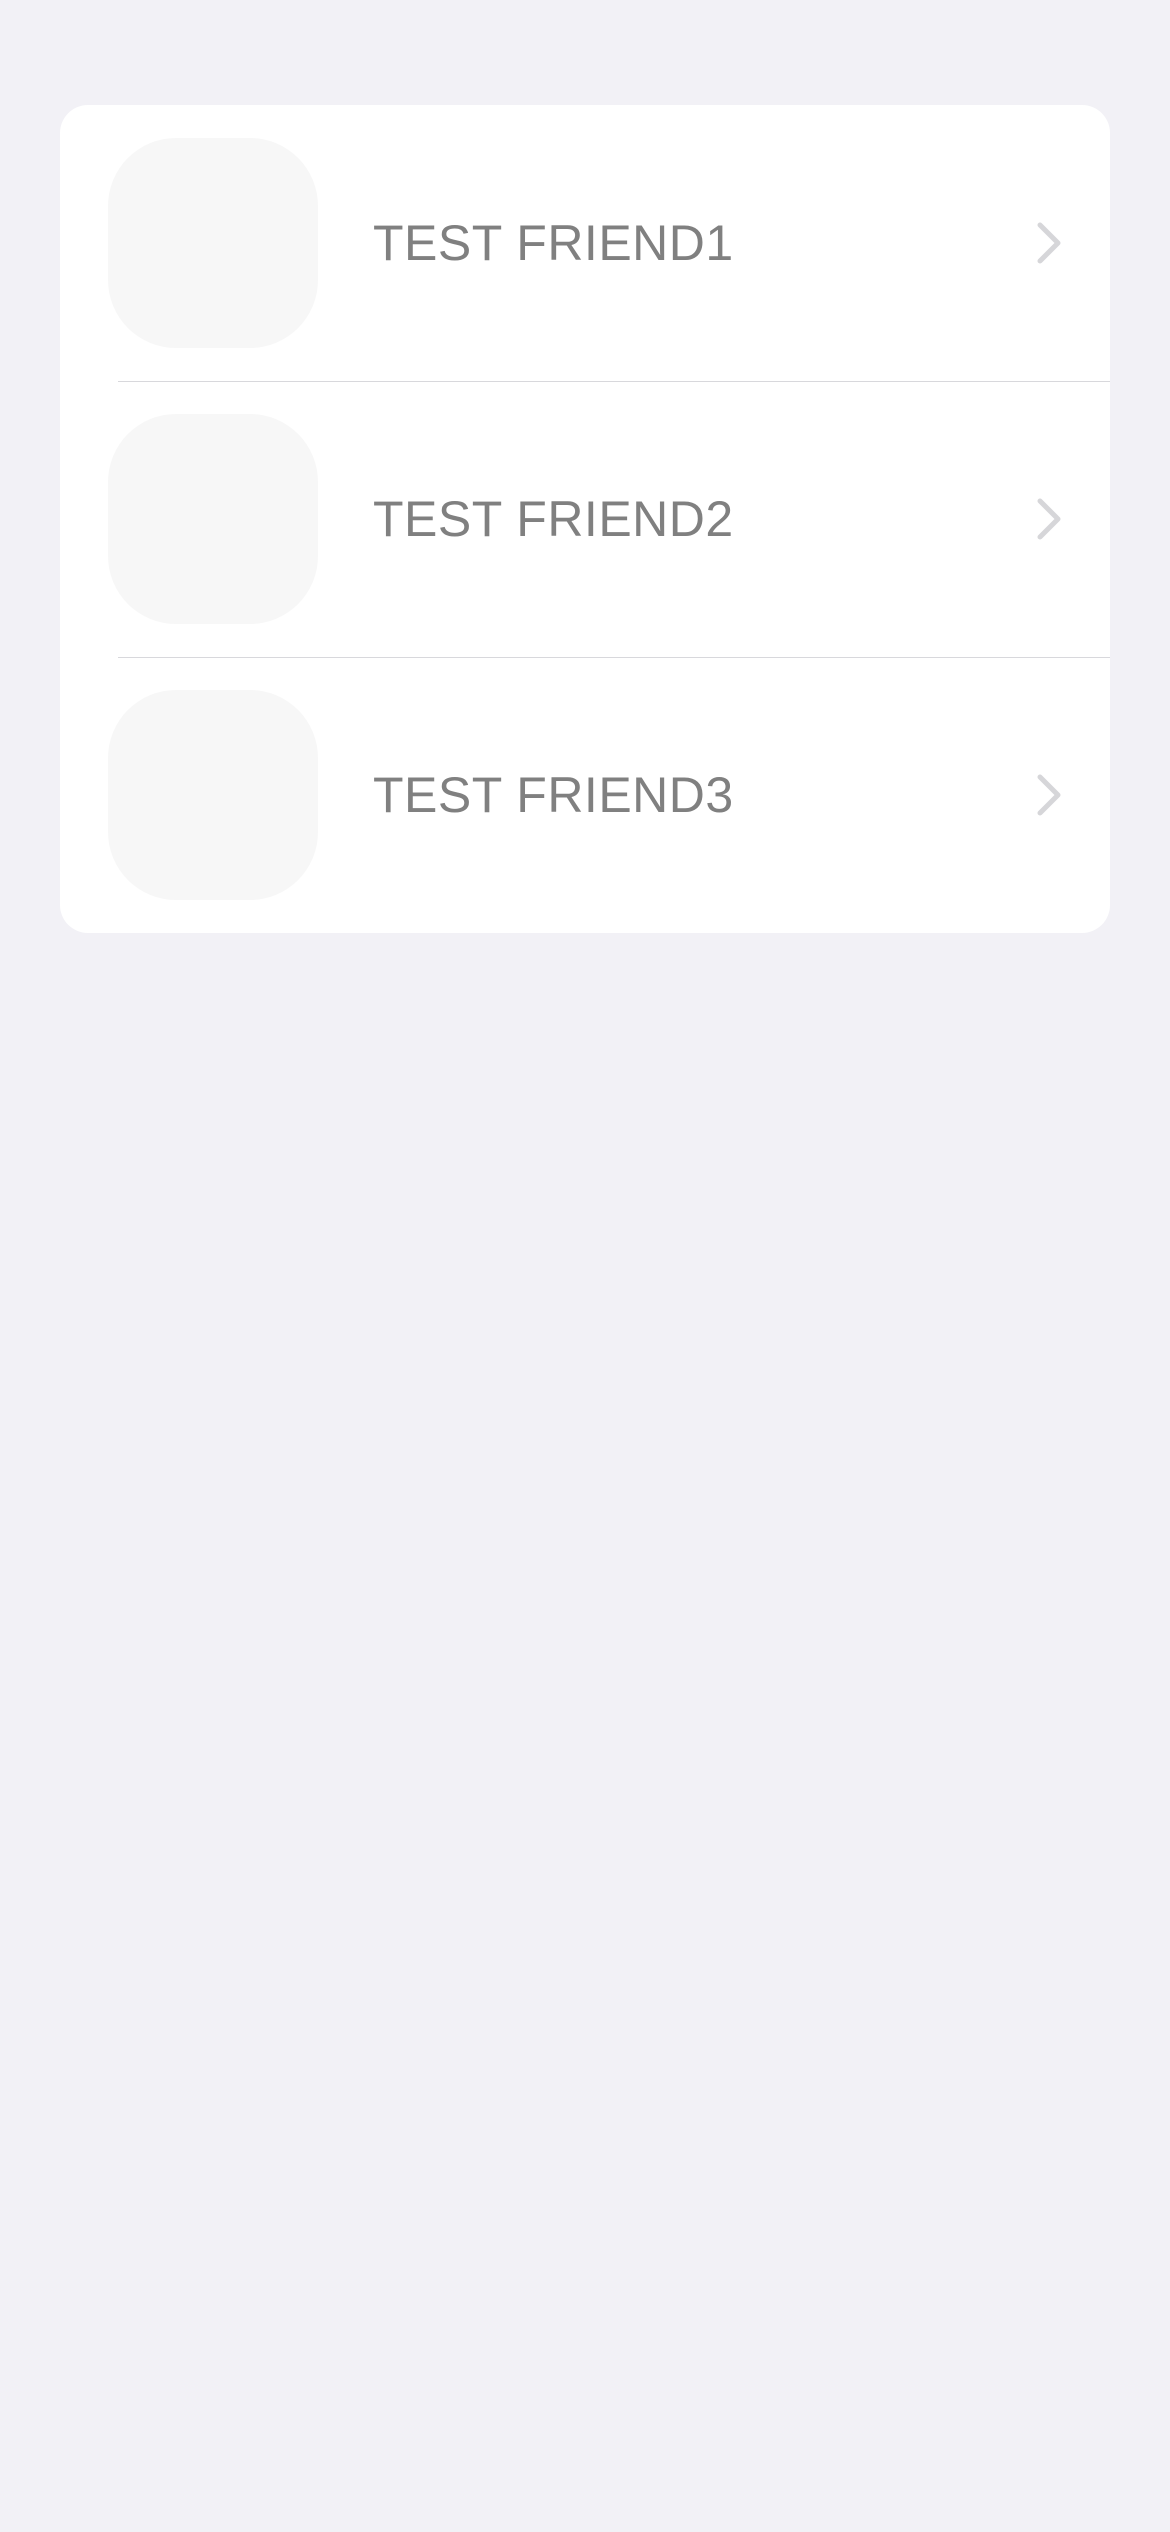 The height and width of the screenshot is (2532, 1170). I want to click on friend-name: TEST FRIEND2, so click(553, 519).